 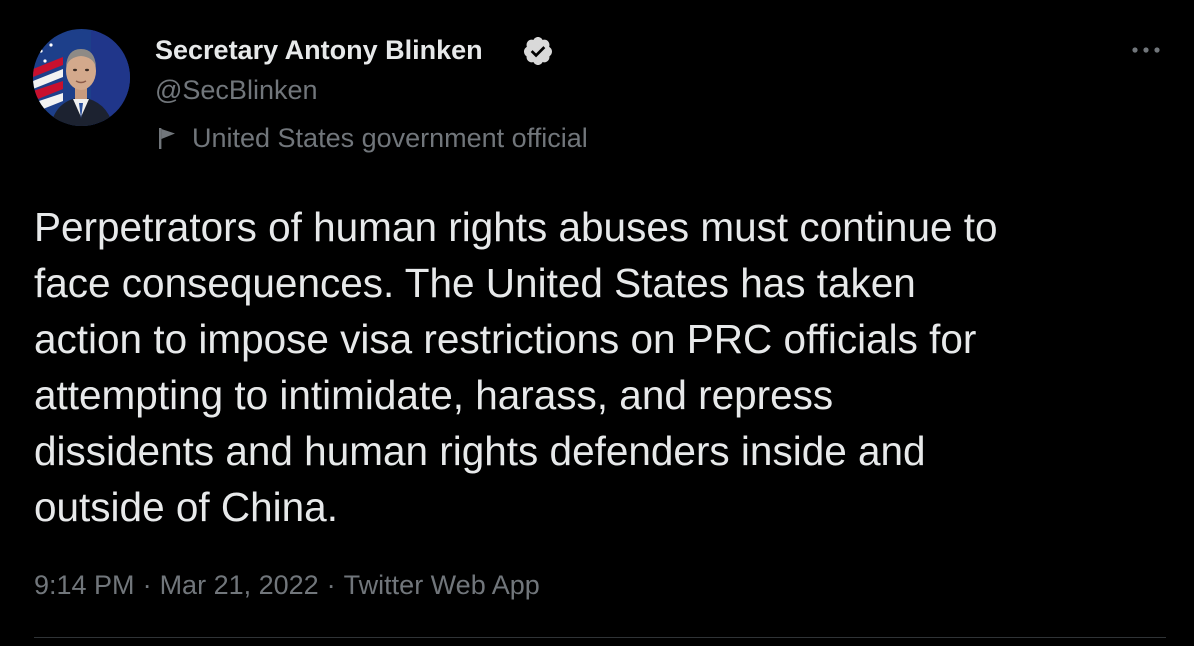 What do you see at coordinates (537, 51) in the screenshot?
I see `verified-badge-icon` at bounding box center [537, 51].